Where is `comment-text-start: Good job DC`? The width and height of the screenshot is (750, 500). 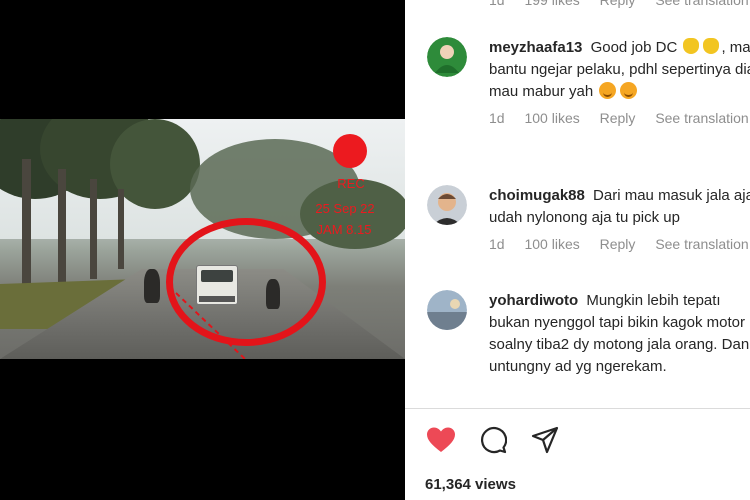
comment-text-start: Good job DC is located at coordinates (634, 47).